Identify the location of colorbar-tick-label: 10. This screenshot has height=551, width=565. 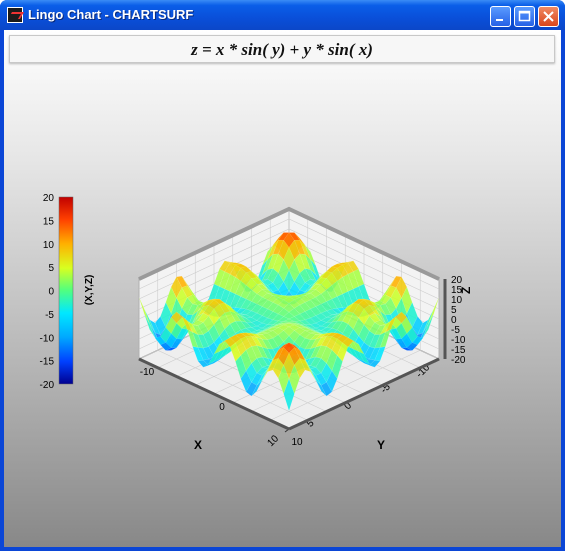
(49, 245).